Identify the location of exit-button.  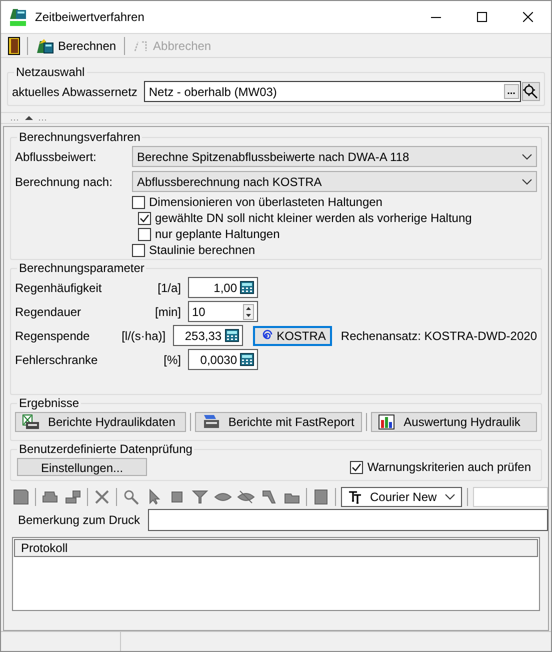
(14, 45).